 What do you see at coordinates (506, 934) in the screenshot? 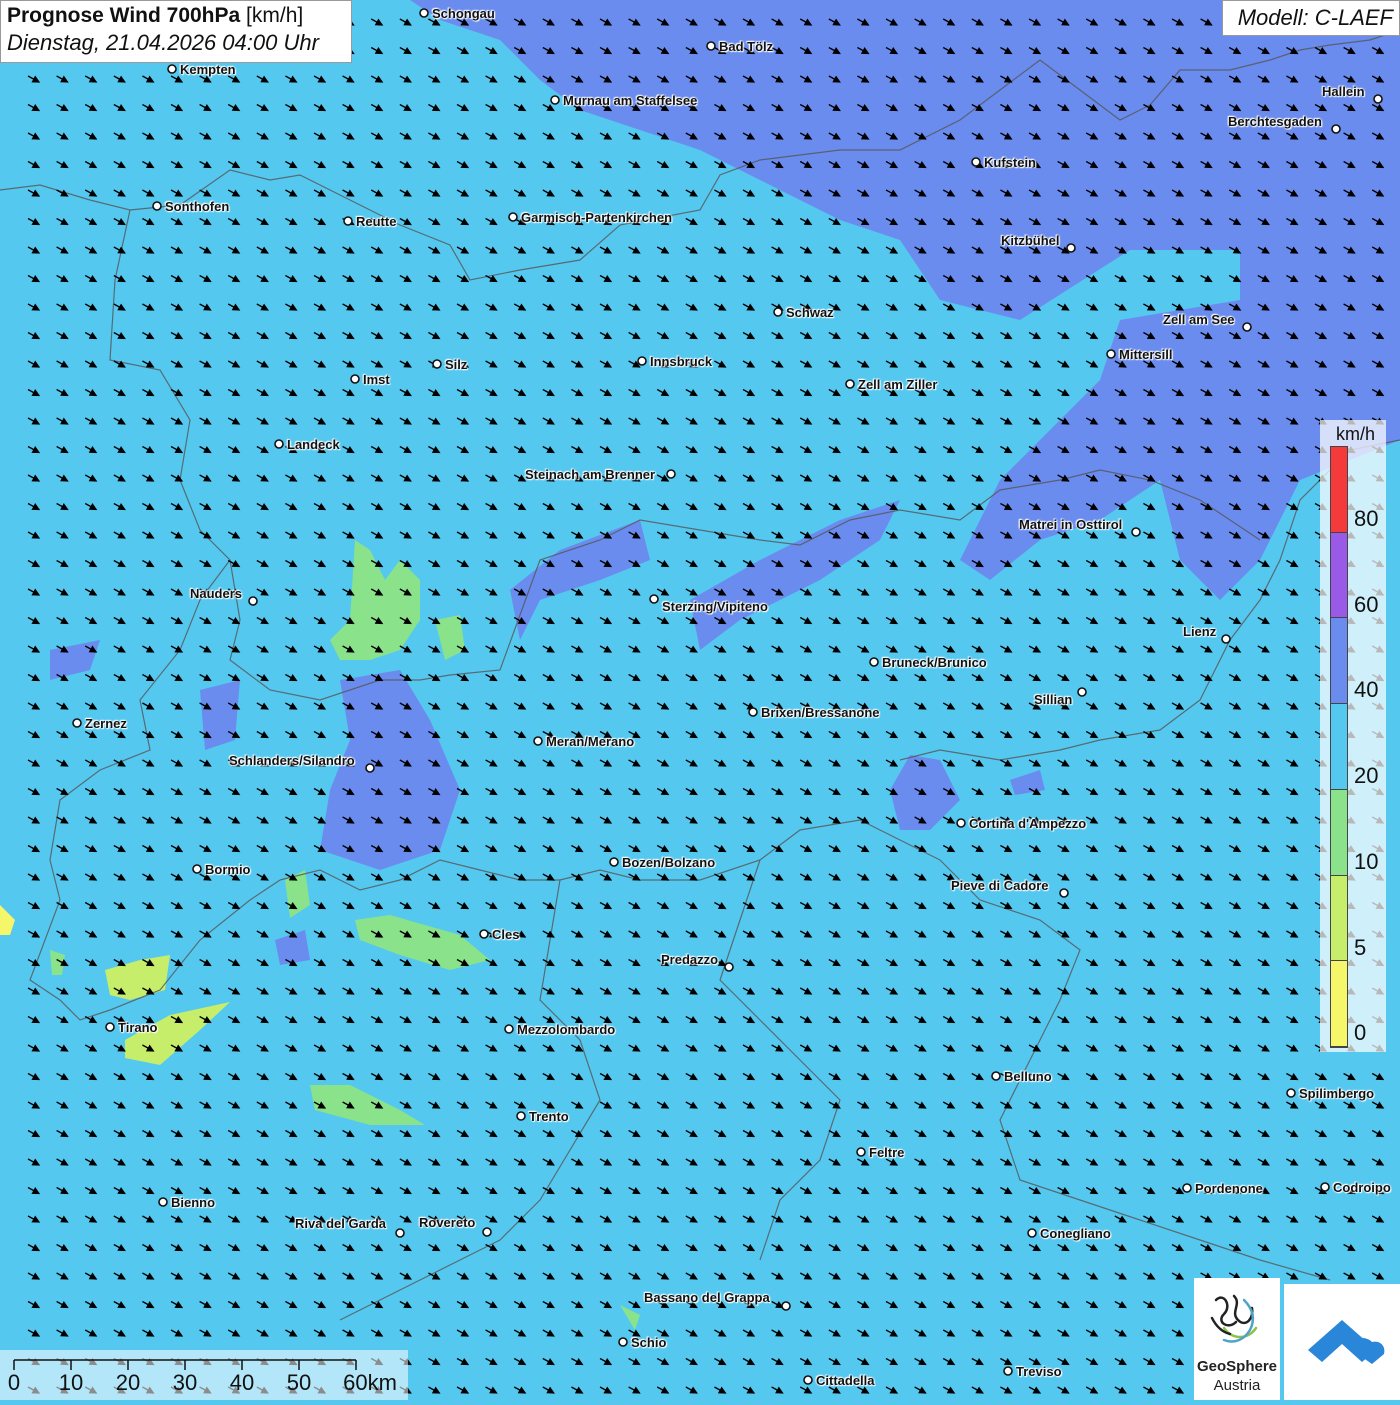
I see `city-label: Cles` at bounding box center [506, 934].